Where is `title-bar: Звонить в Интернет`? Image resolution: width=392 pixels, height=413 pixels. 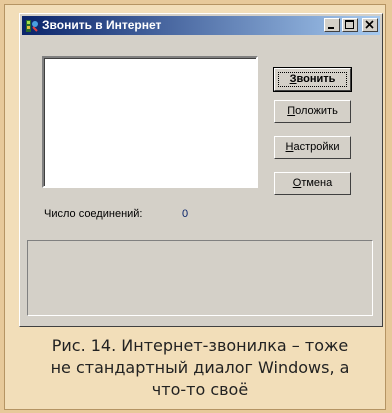 title-bar: Звонить в Интернет is located at coordinates (201, 25).